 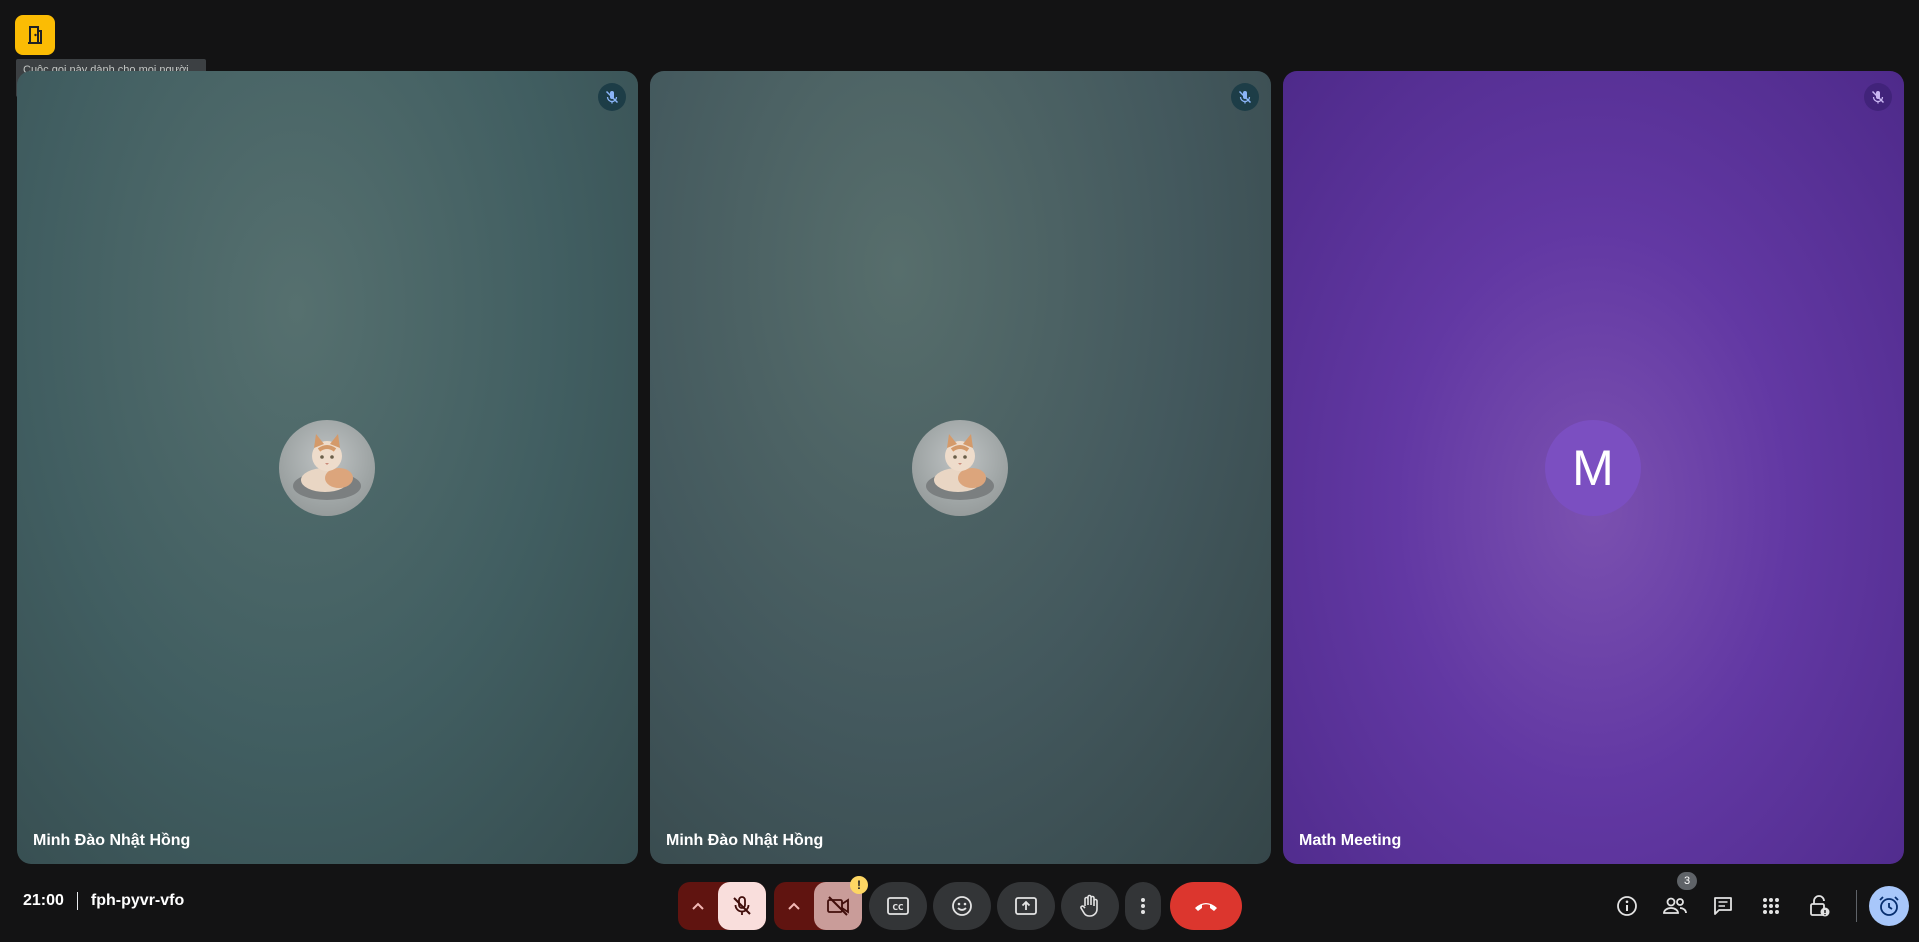 I want to click on host-controls-button, so click(x=1819, y=906).